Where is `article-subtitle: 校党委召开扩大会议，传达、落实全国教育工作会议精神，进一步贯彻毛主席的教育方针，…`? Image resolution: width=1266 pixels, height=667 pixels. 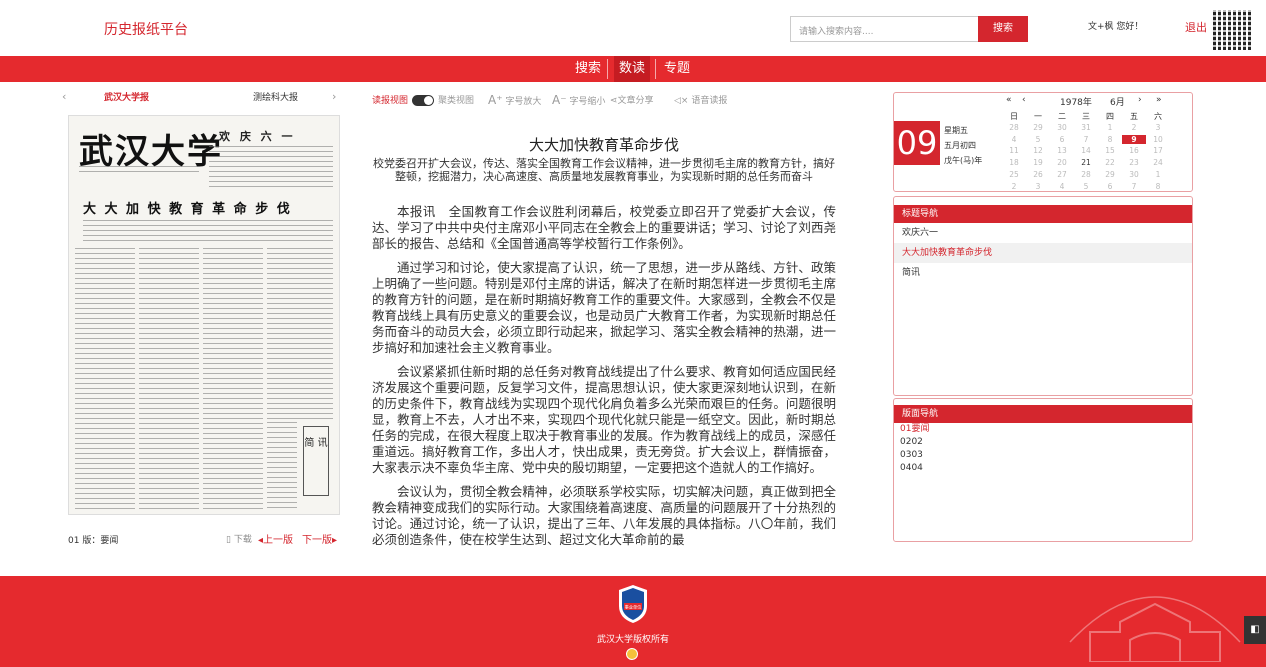
article-subtitle: 校党委召开扩大会议，传达、落实全国教育工作会议精神，进一步贯彻毛主席的教育方针，… is located at coordinates (604, 170).